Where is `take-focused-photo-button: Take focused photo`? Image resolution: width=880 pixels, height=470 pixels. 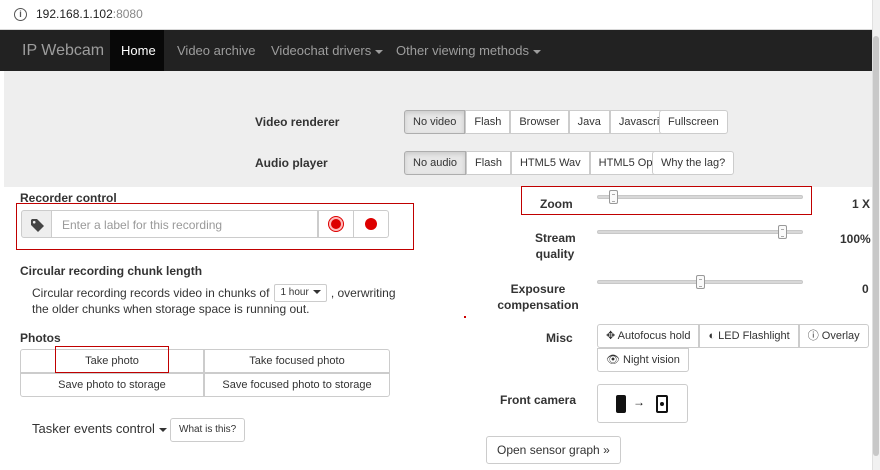 take-focused-photo-button: Take focused photo is located at coordinates (297, 361).